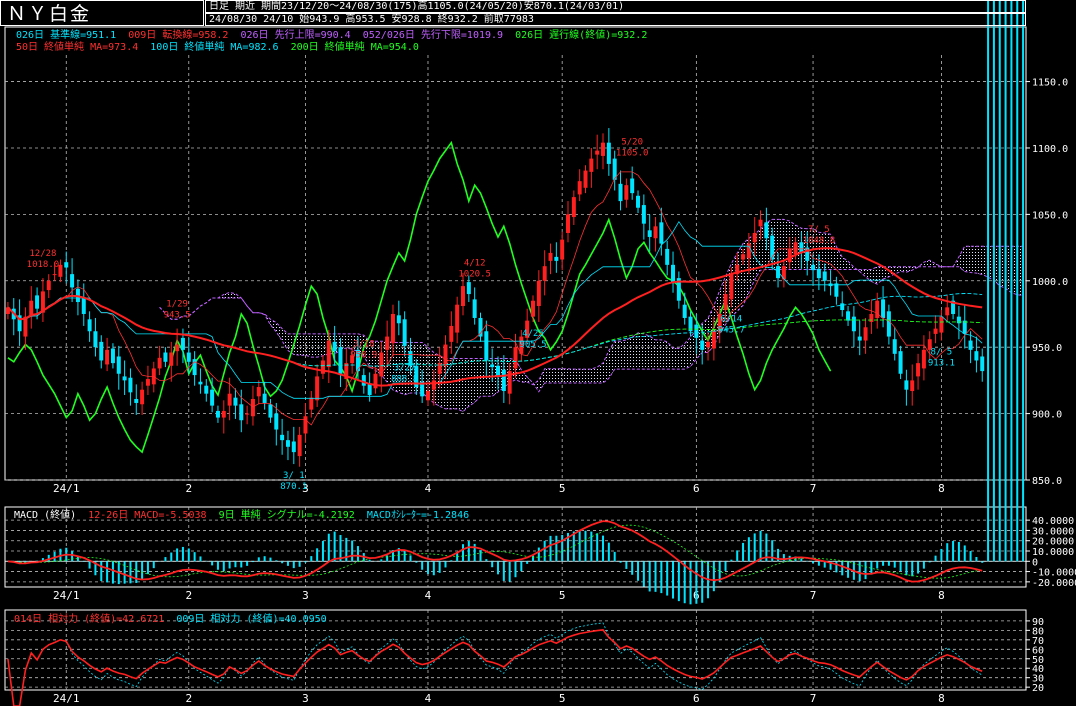 This screenshot has height=706, width=1076. Describe the element at coordinates (1053, 552) in the screenshot. I see `y-tick-label: 10.0000` at that location.